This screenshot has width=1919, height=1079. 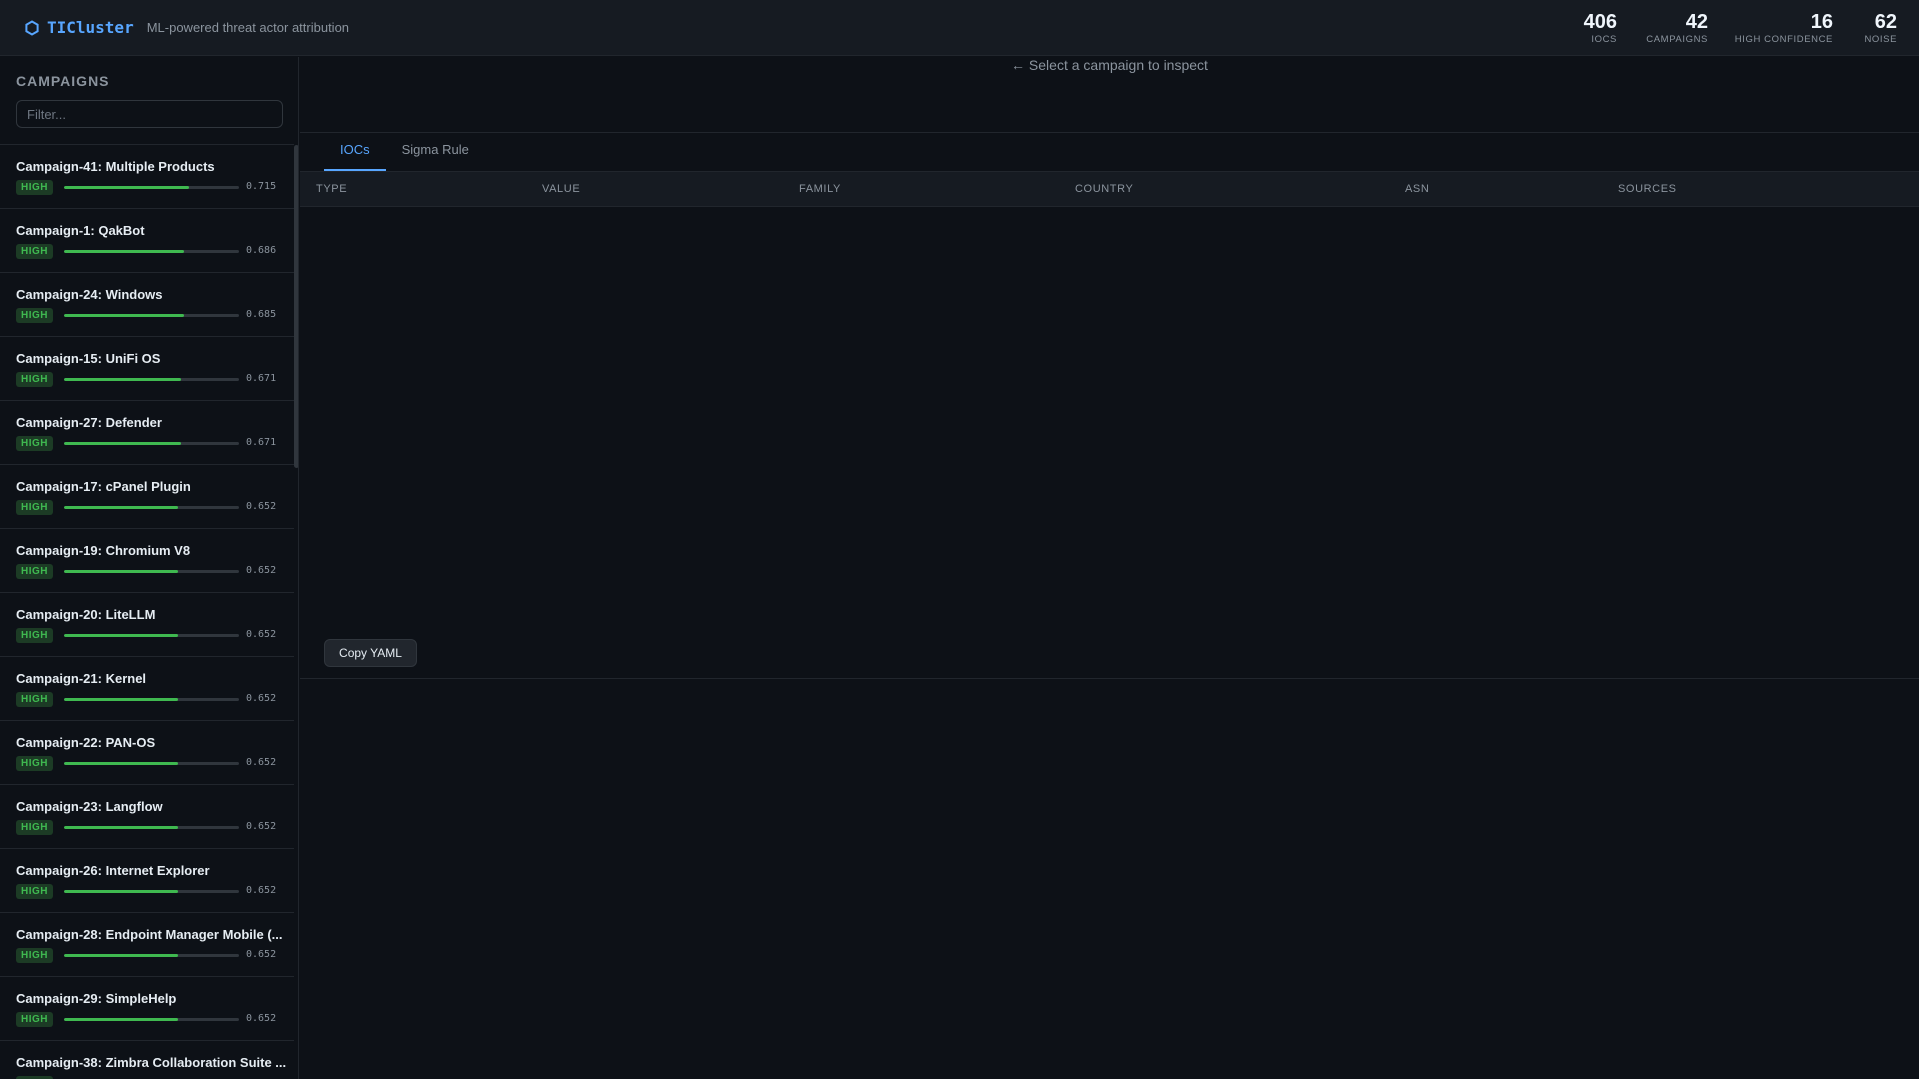 What do you see at coordinates (147, 240) in the screenshot?
I see `campaign-list-item: Campaign-1: QakBot HIGH 0.686` at bounding box center [147, 240].